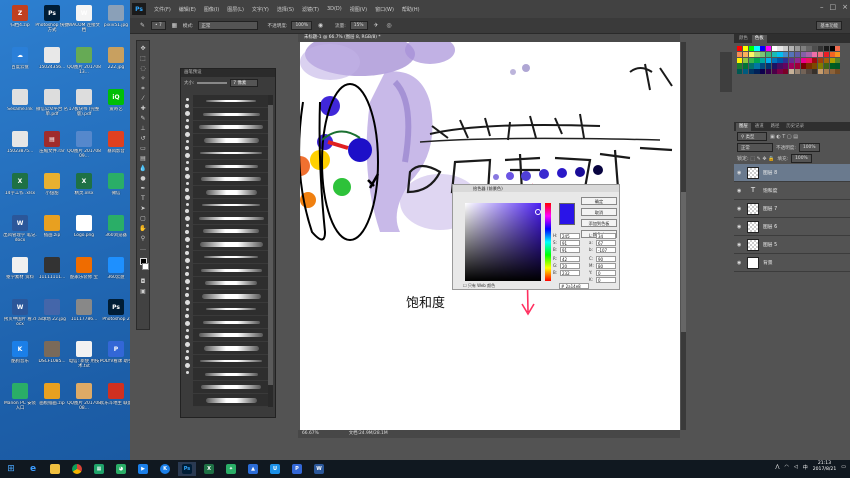 This screenshot has width=850, height=478. Describe the element at coordinates (570, 259) in the screenshot. I see `picker-field-input: 42` at that location.